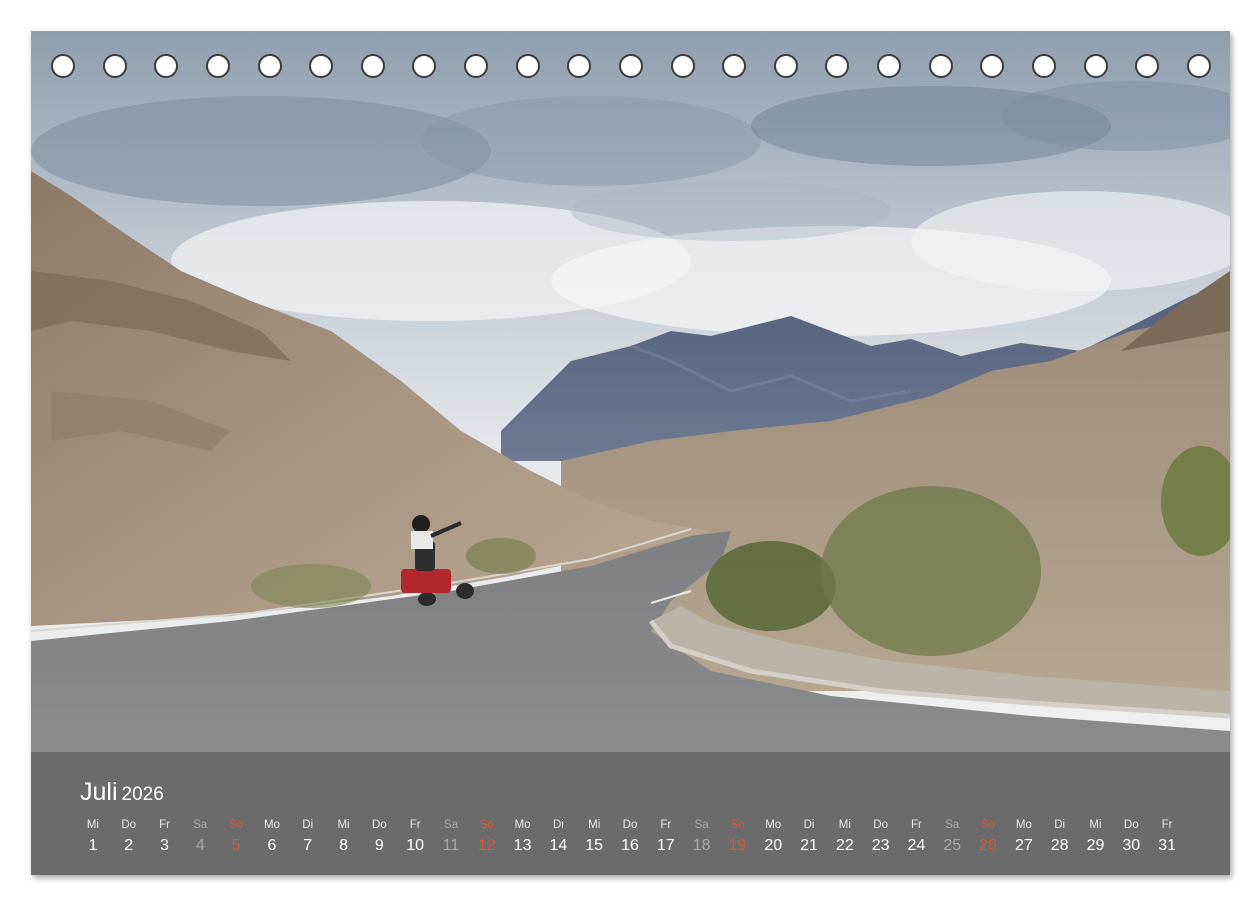  Describe the element at coordinates (737, 845) in the screenshot. I see `day-number: 19` at that location.